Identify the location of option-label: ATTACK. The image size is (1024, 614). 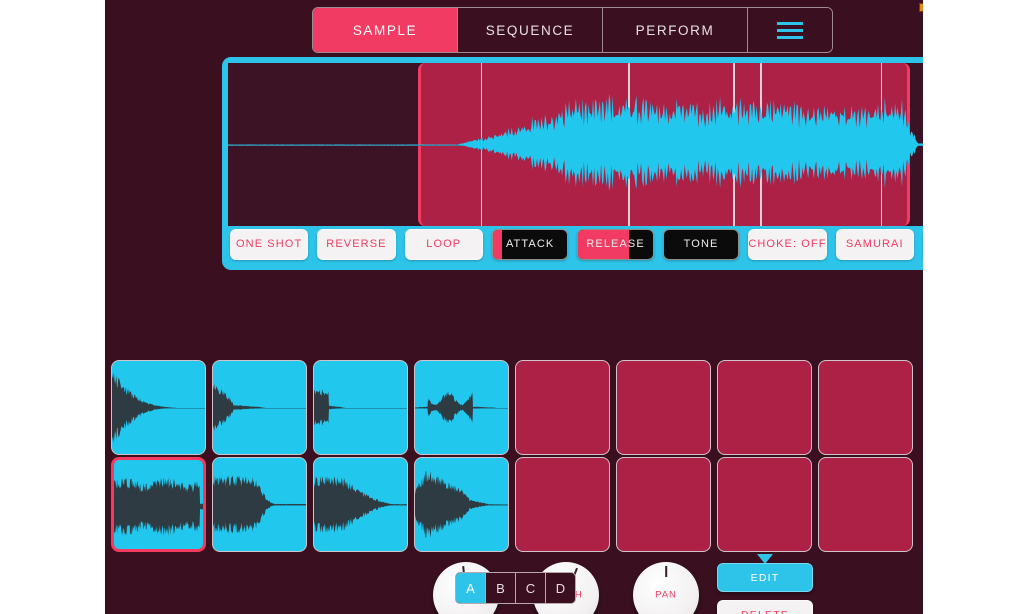
(530, 244).